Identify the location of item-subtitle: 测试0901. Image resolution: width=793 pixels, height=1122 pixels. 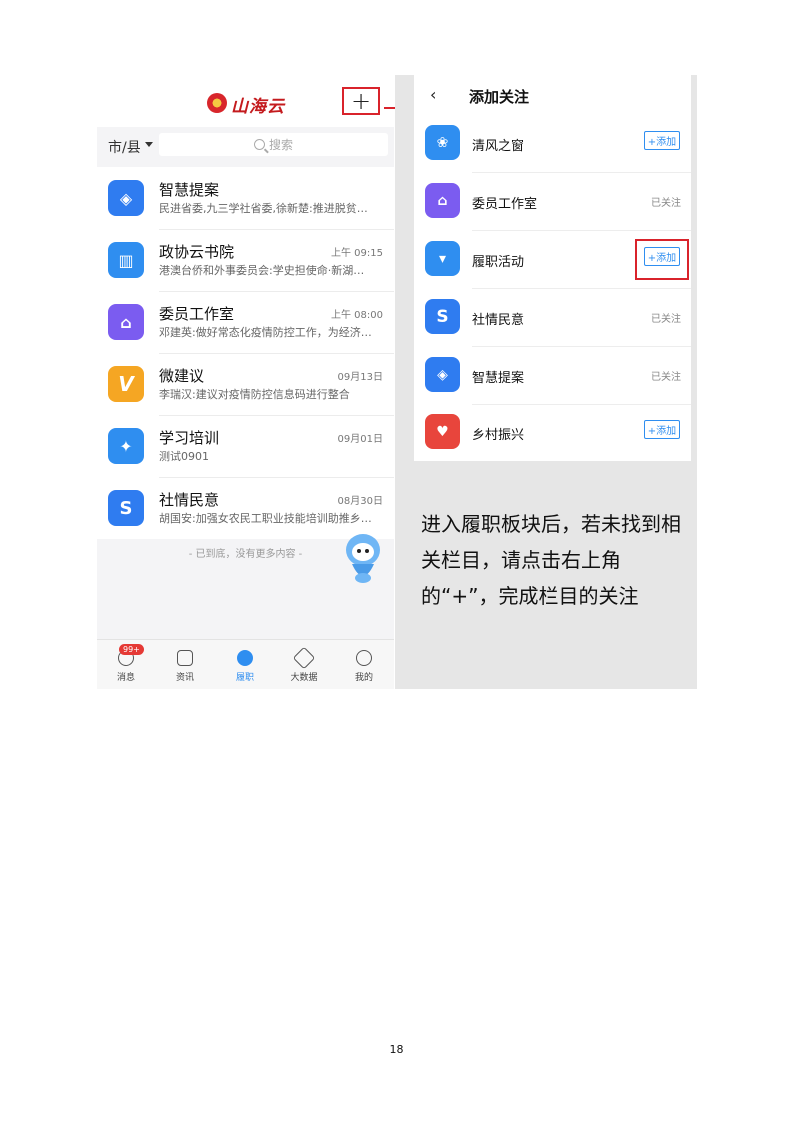
(184, 456).